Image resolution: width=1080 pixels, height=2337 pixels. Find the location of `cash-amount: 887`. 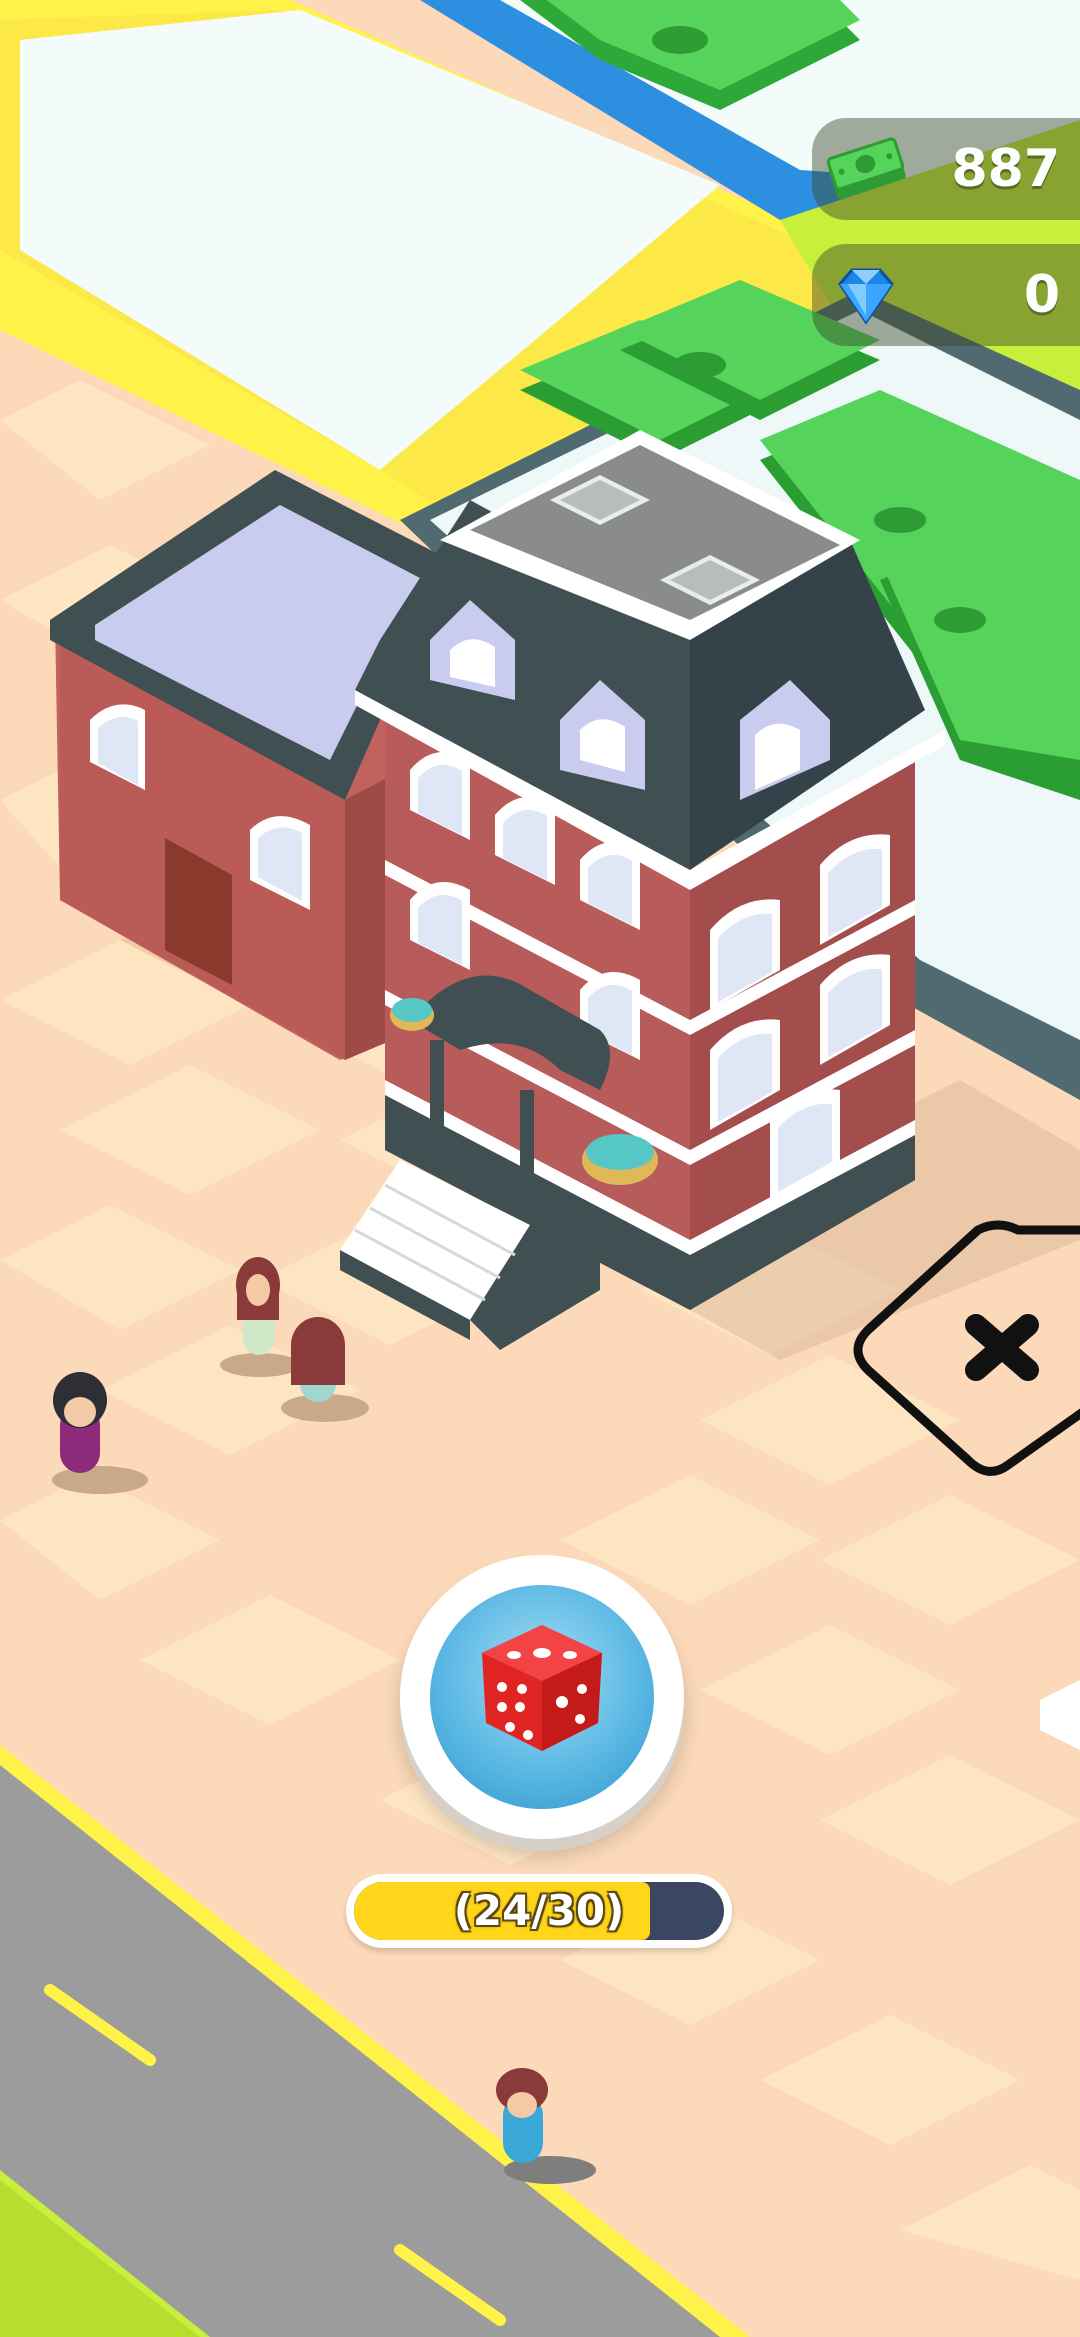

cash-amount: 887 is located at coordinates (1005, 169).